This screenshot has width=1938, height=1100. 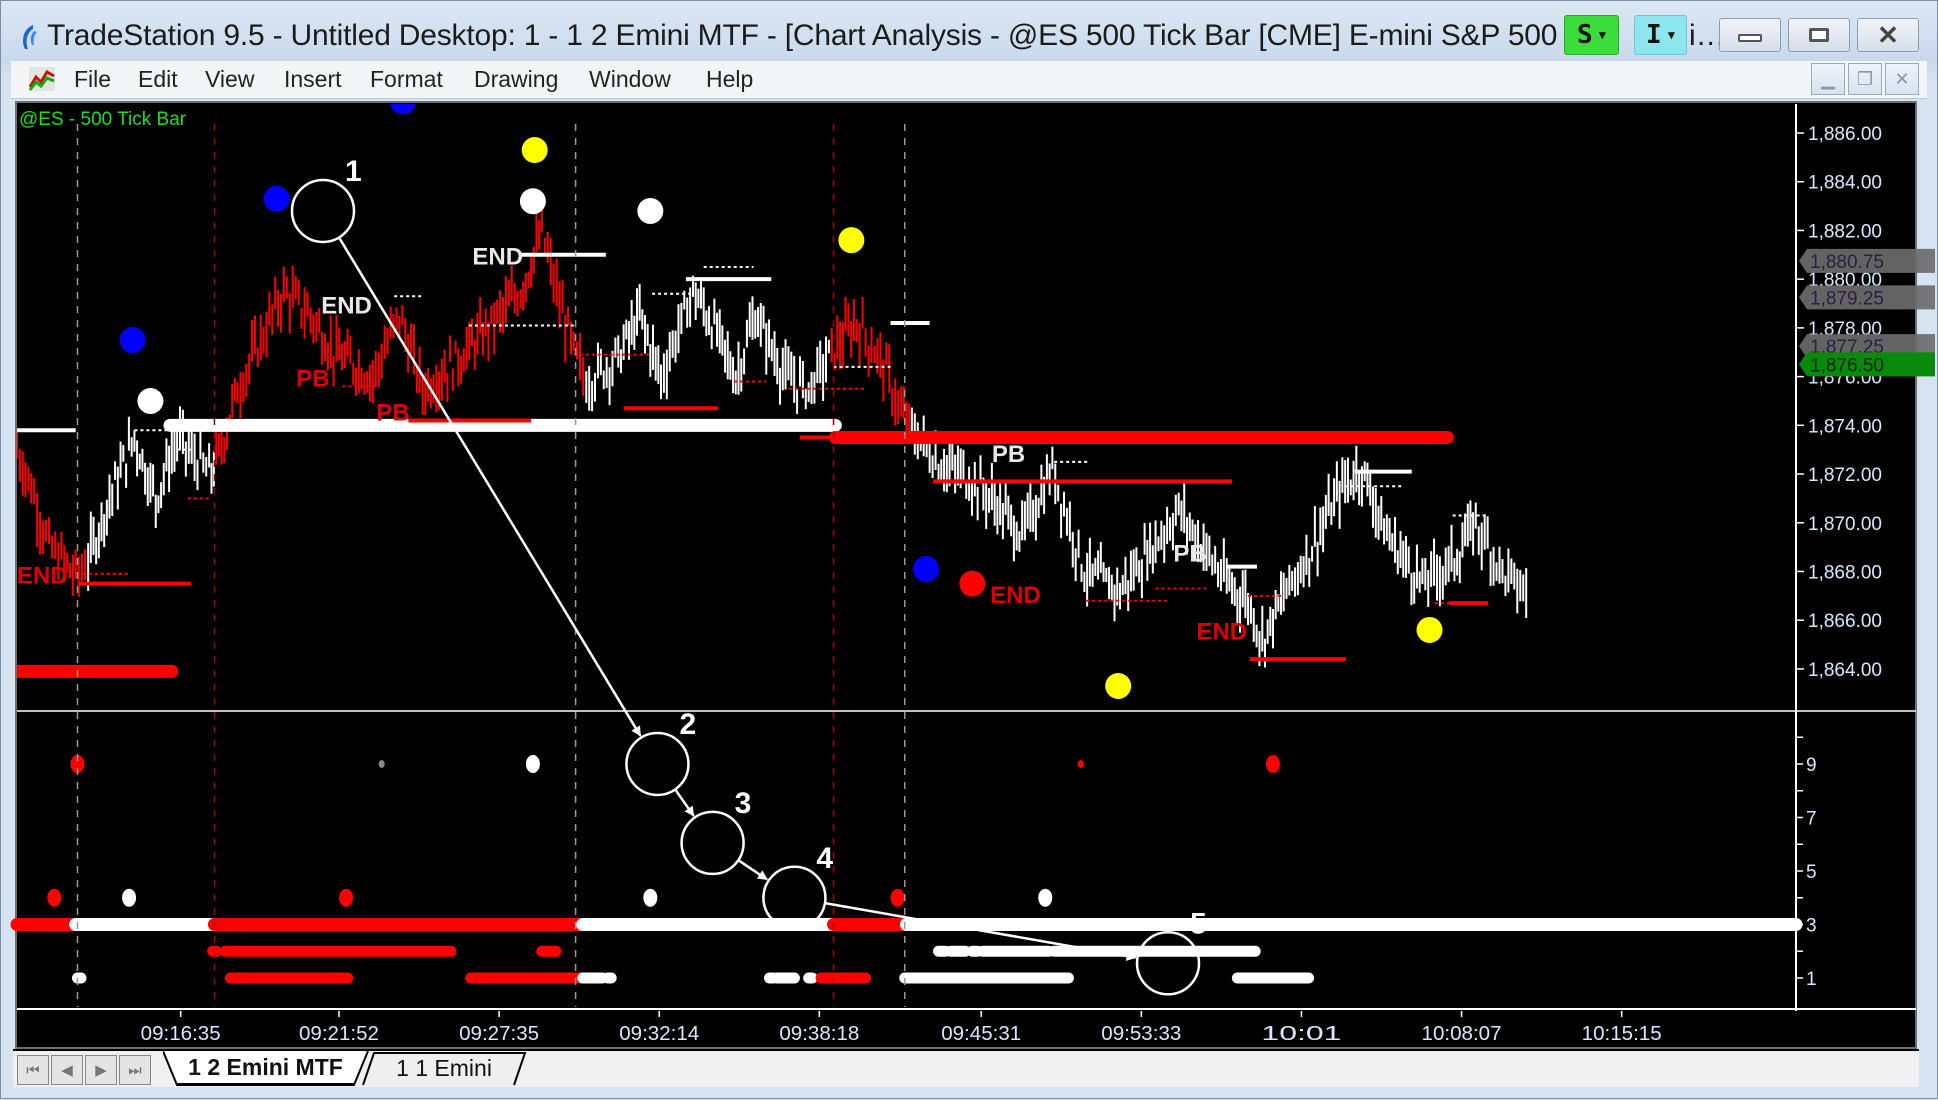 What do you see at coordinates (1301, 1034) in the screenshot?
I see `time-tick-label: 10:01` at bounding box center [1301, 1034].